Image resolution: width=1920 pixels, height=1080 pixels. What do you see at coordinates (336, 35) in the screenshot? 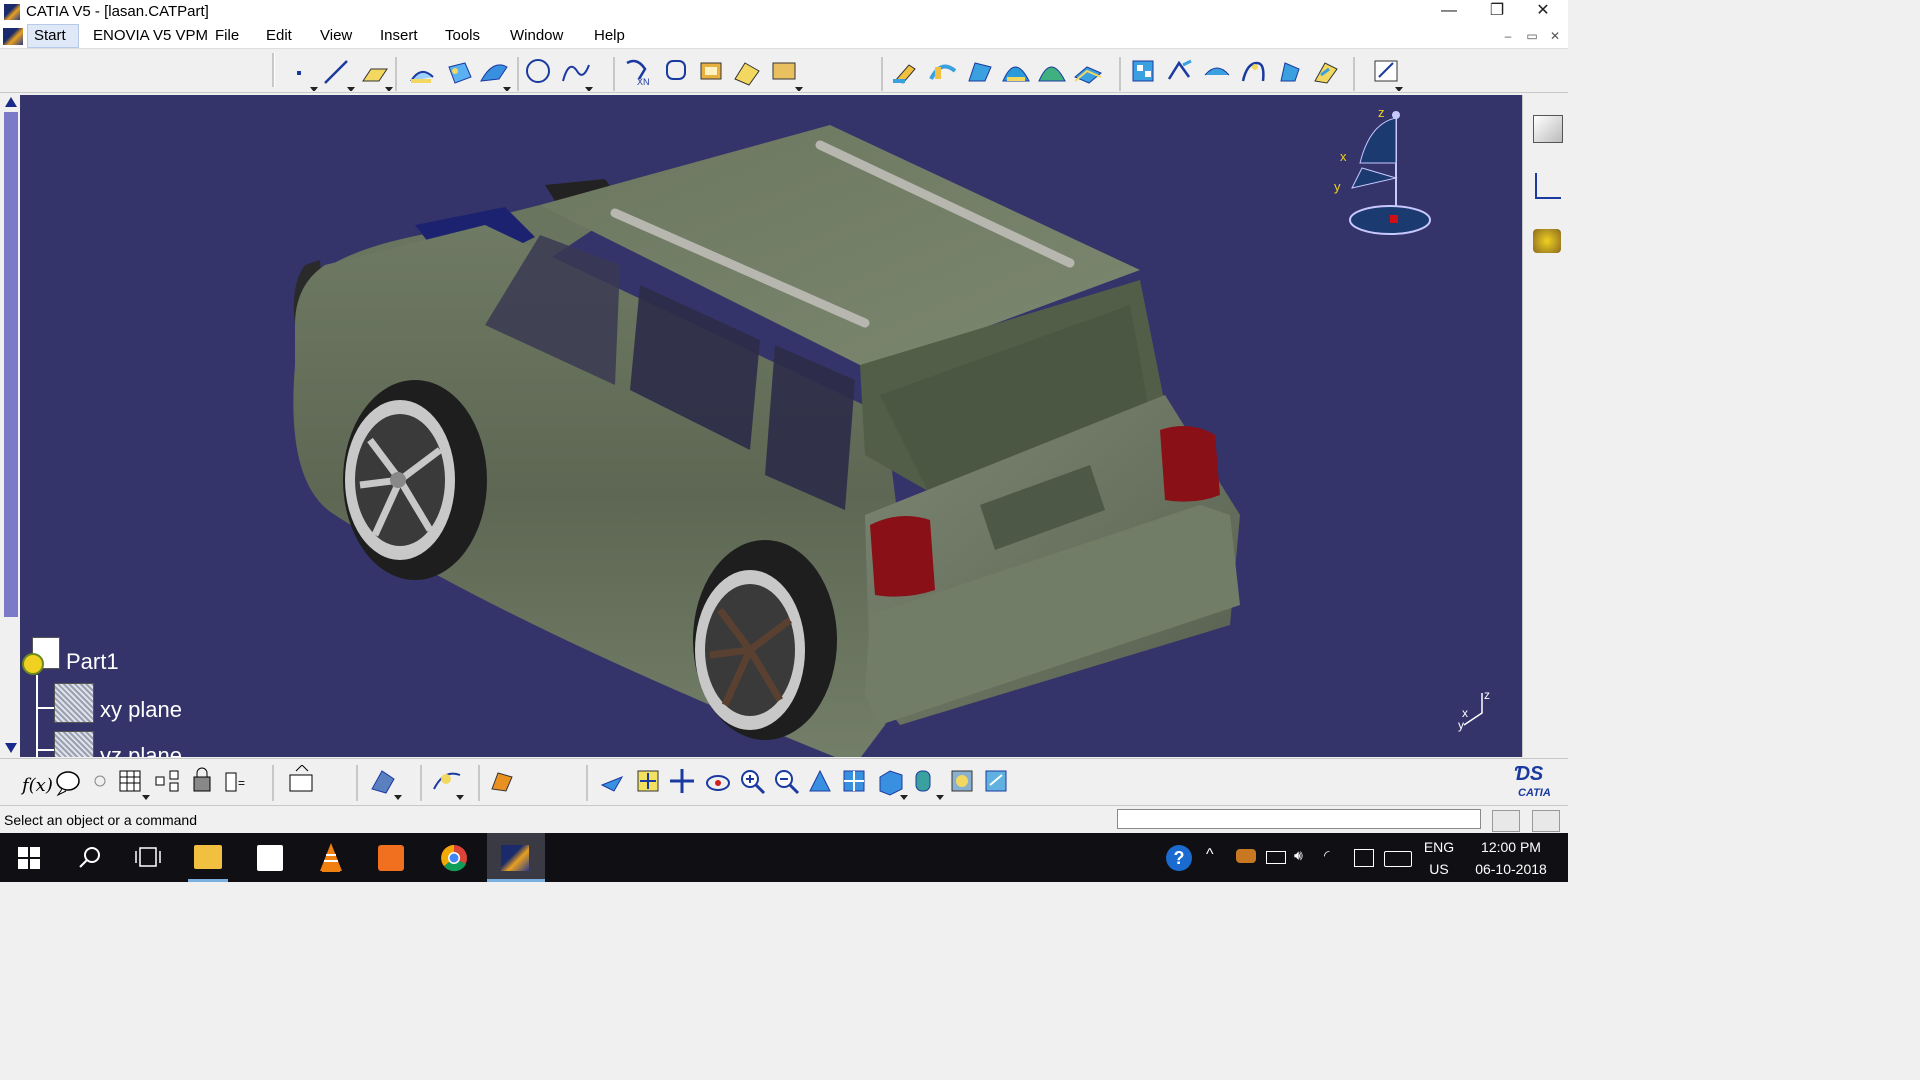
I see `menu-view: View` at bounding box center [336, 35].